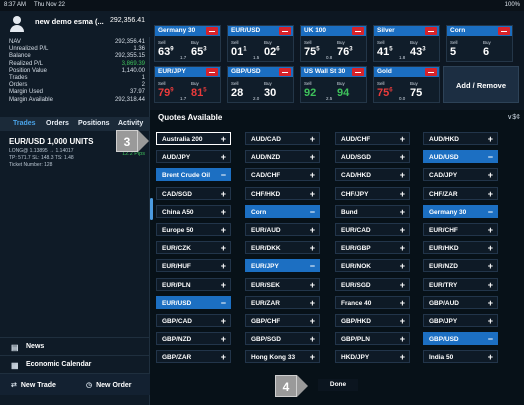 This screenshot has height=405, width=524. Describe the element at coordinates (193, 229) in the screenshot. I see `quote-toggle-europe-50: Europe 50 +` at that location.